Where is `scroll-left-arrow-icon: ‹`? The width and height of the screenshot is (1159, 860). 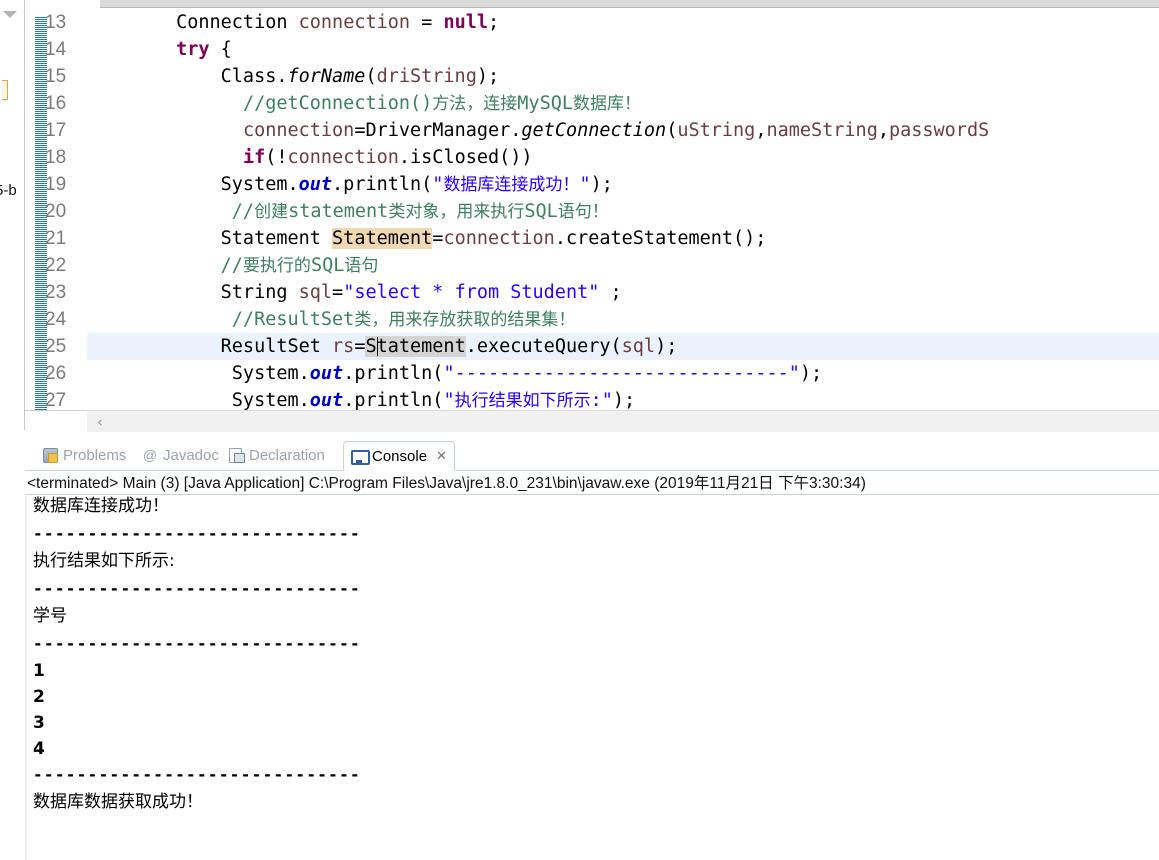 scroll-left-arrow-icon: ‹ is located at coordinates (100, 422).